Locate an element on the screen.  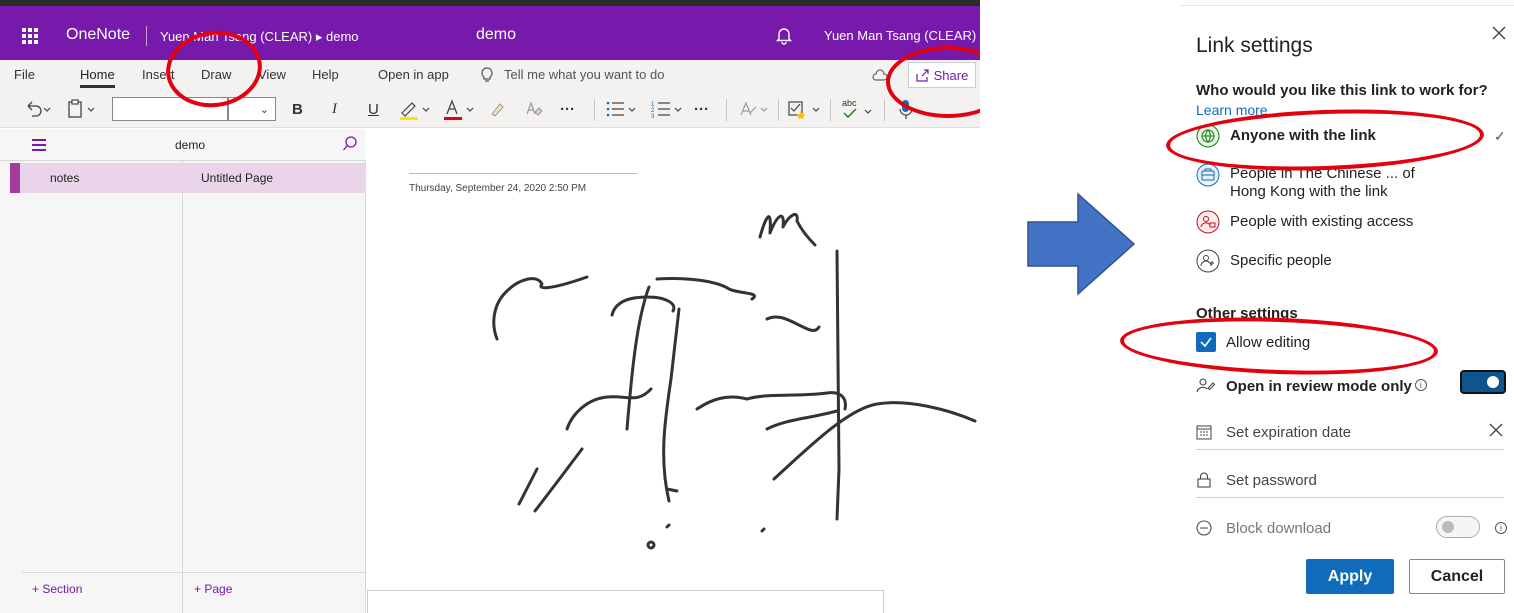
styles-icon is located at coordinates (755, 109).